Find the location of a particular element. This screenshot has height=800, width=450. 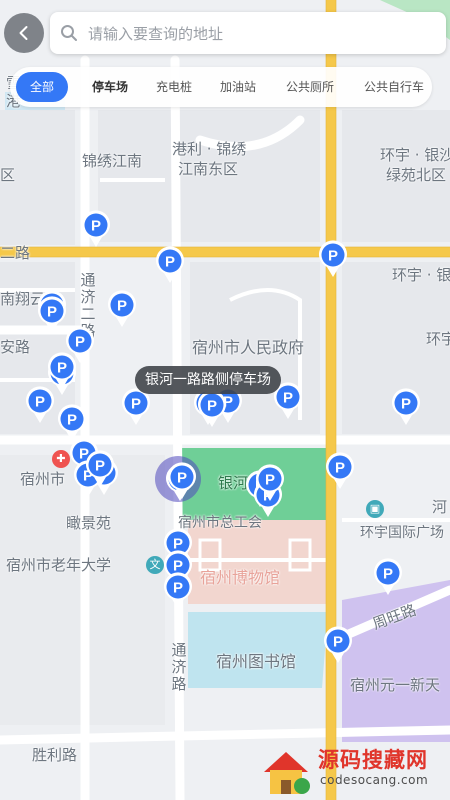

search-bar is located at coordinates (248, 33).